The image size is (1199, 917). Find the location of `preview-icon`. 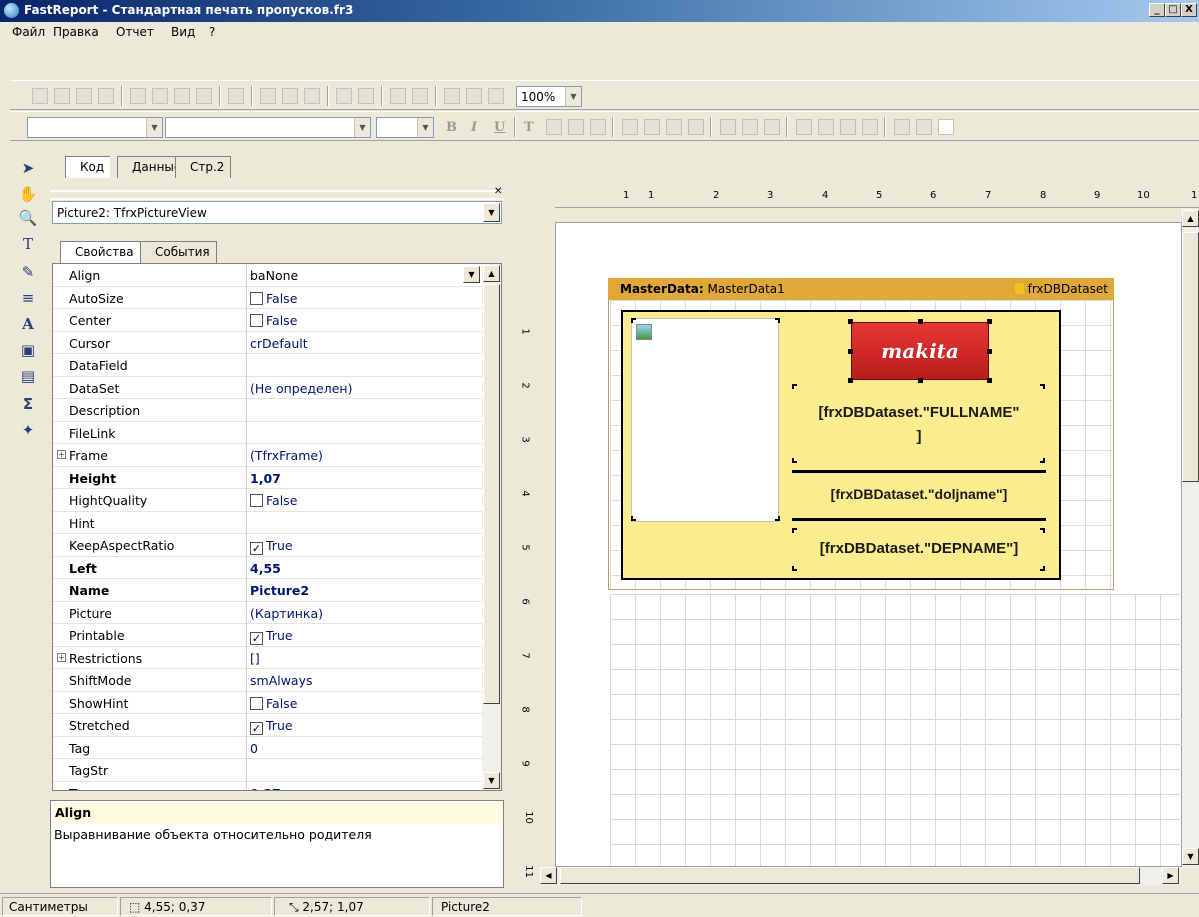

preview-icon is located at coordinates (106, 96).